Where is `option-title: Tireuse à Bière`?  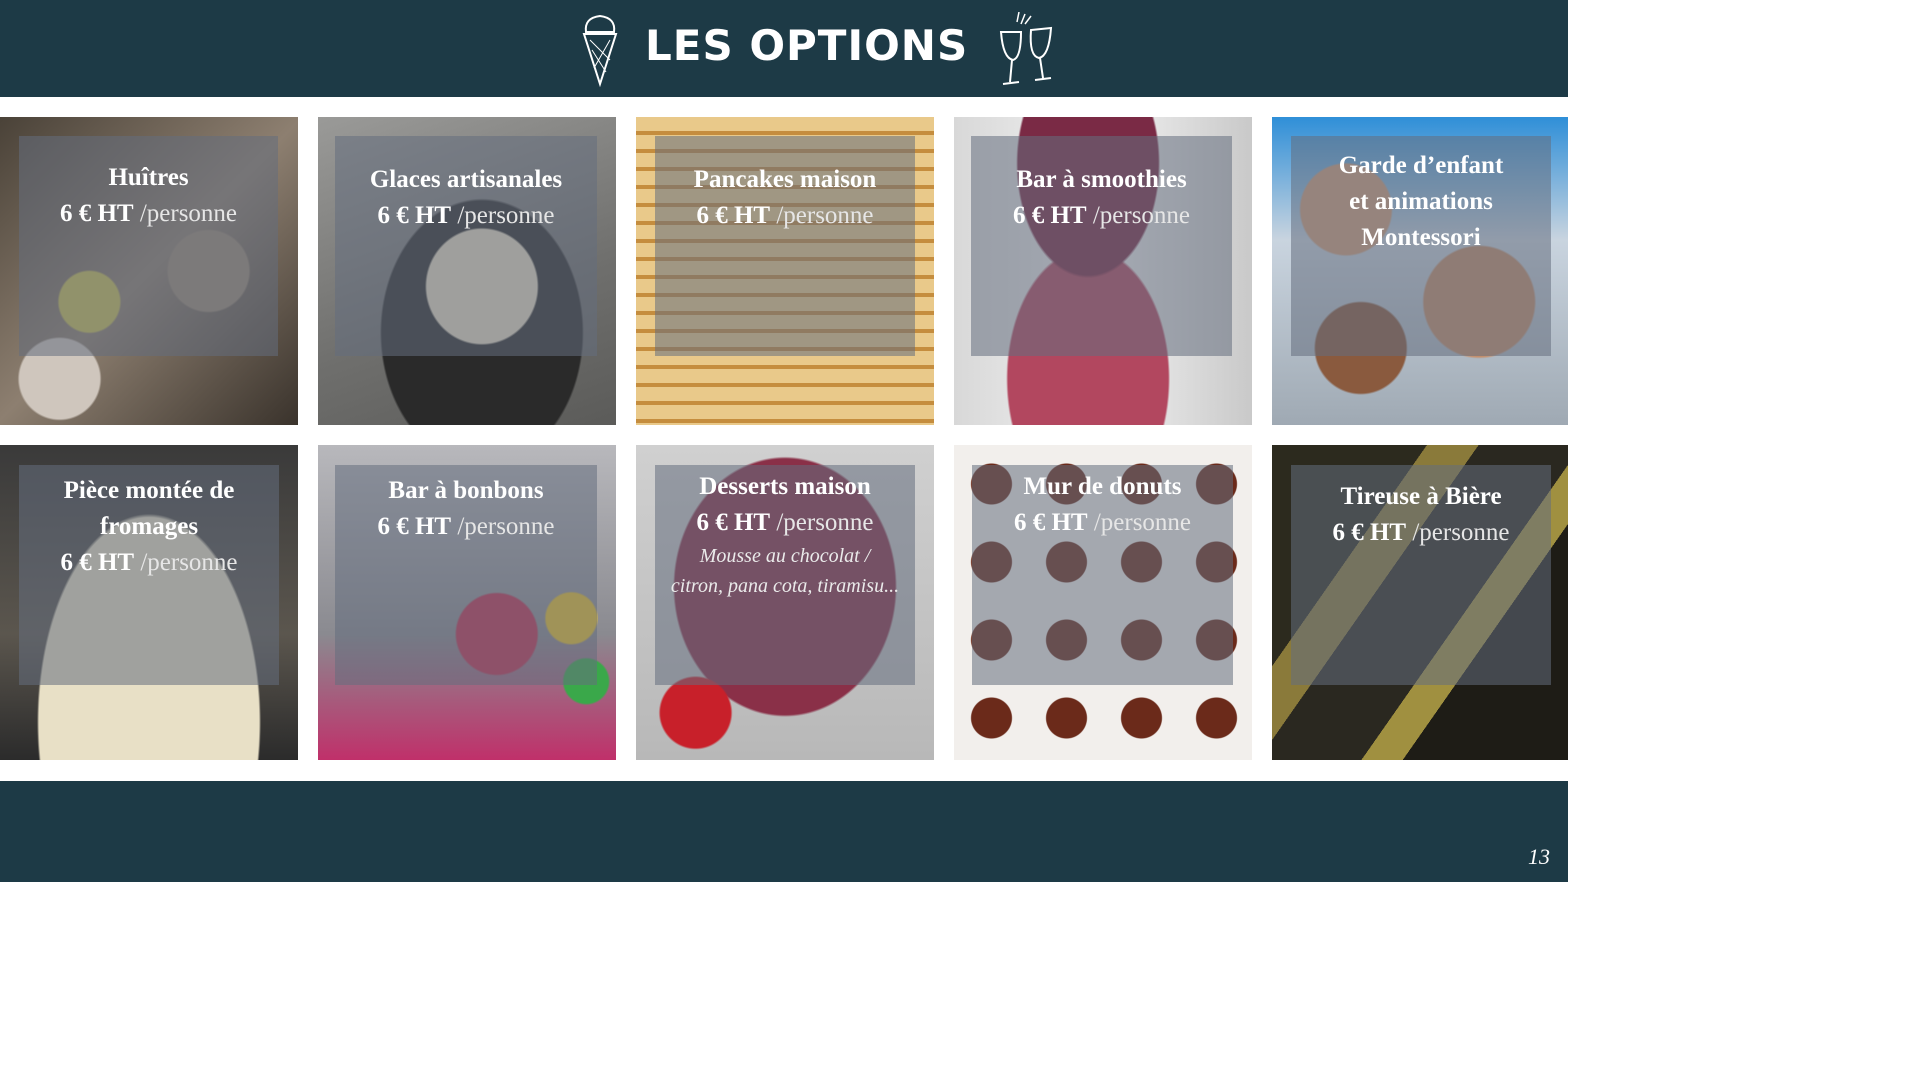 option-title: Tireuse à Bière is located at coordinates (1421, 496).